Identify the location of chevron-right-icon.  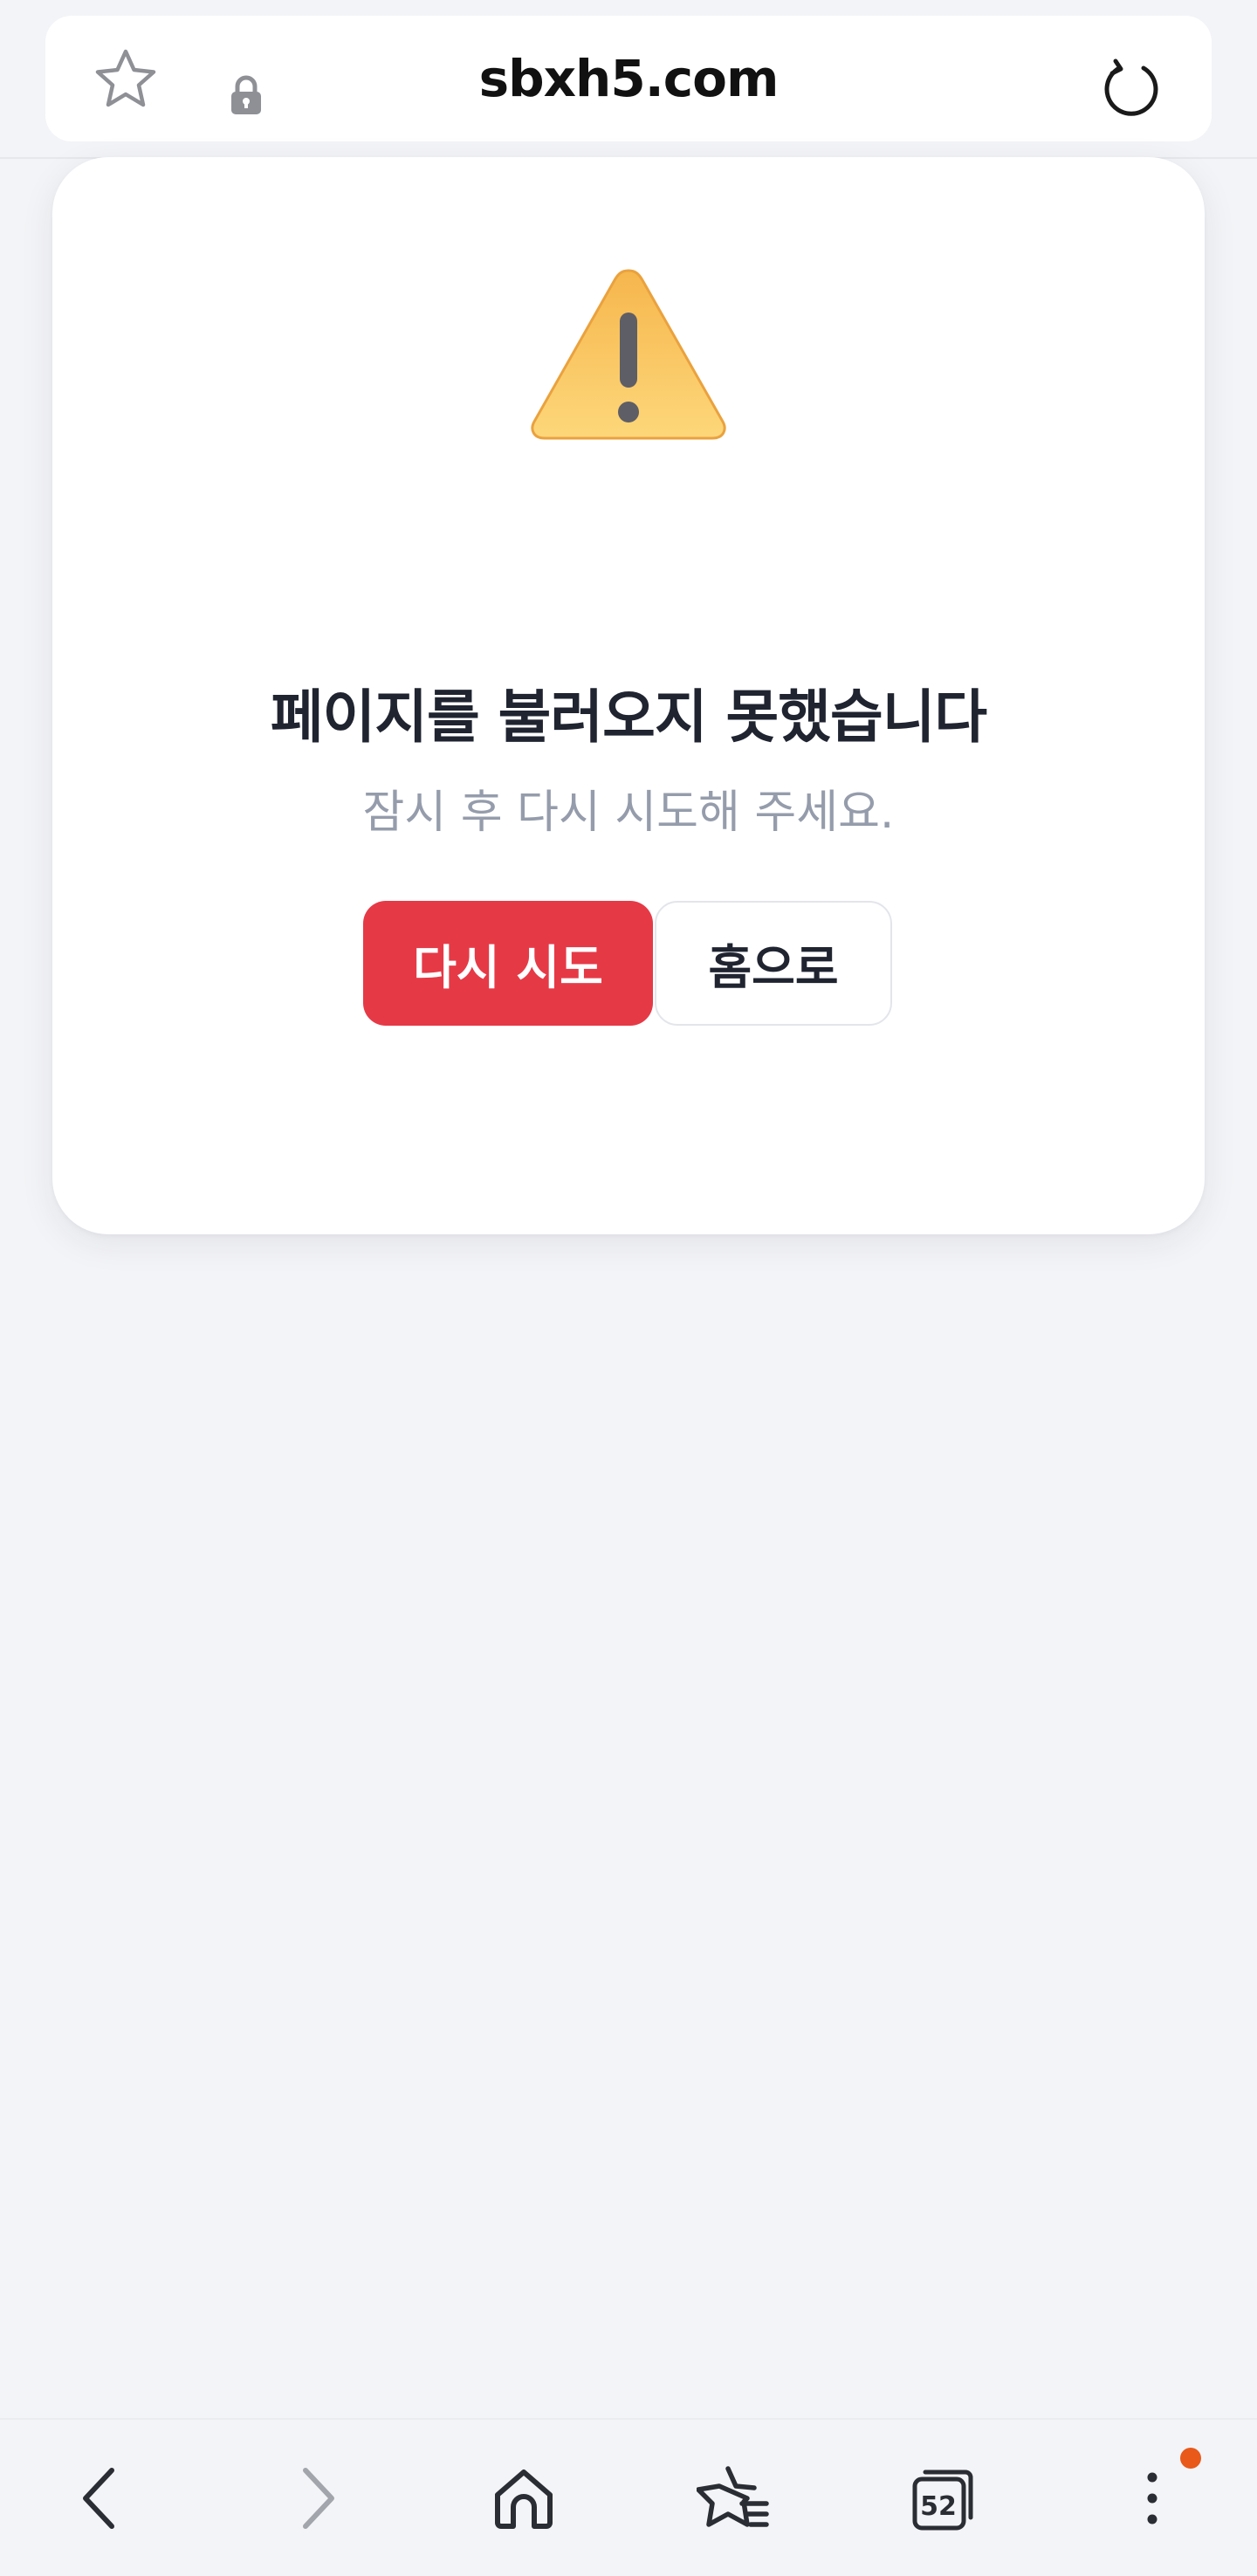
(318, 2499).